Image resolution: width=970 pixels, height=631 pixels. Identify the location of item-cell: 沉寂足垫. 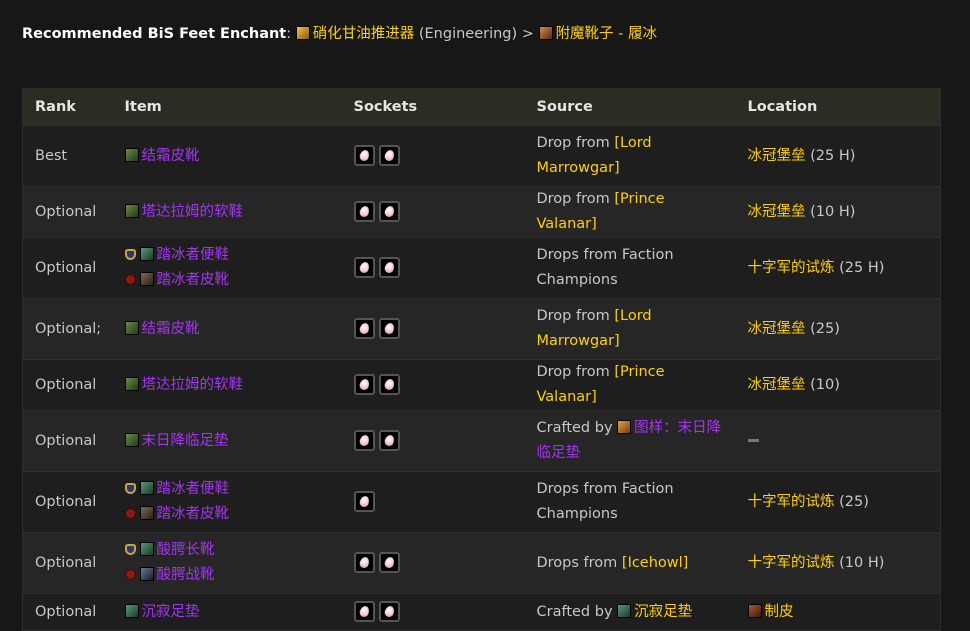
(227, 612).